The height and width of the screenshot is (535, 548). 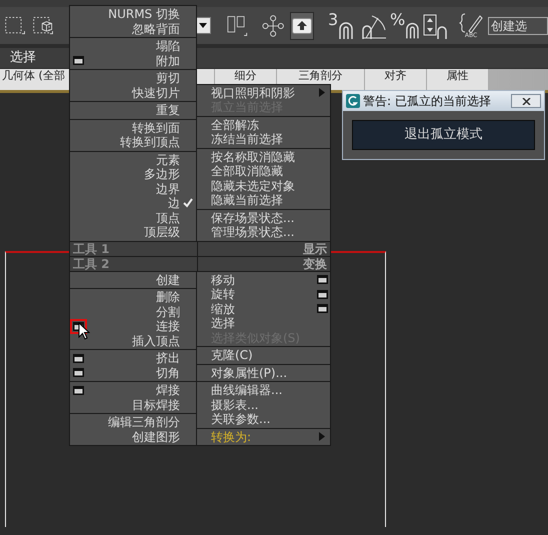 I want to click on menu-item: 顶点, so click(x=134, y=217).